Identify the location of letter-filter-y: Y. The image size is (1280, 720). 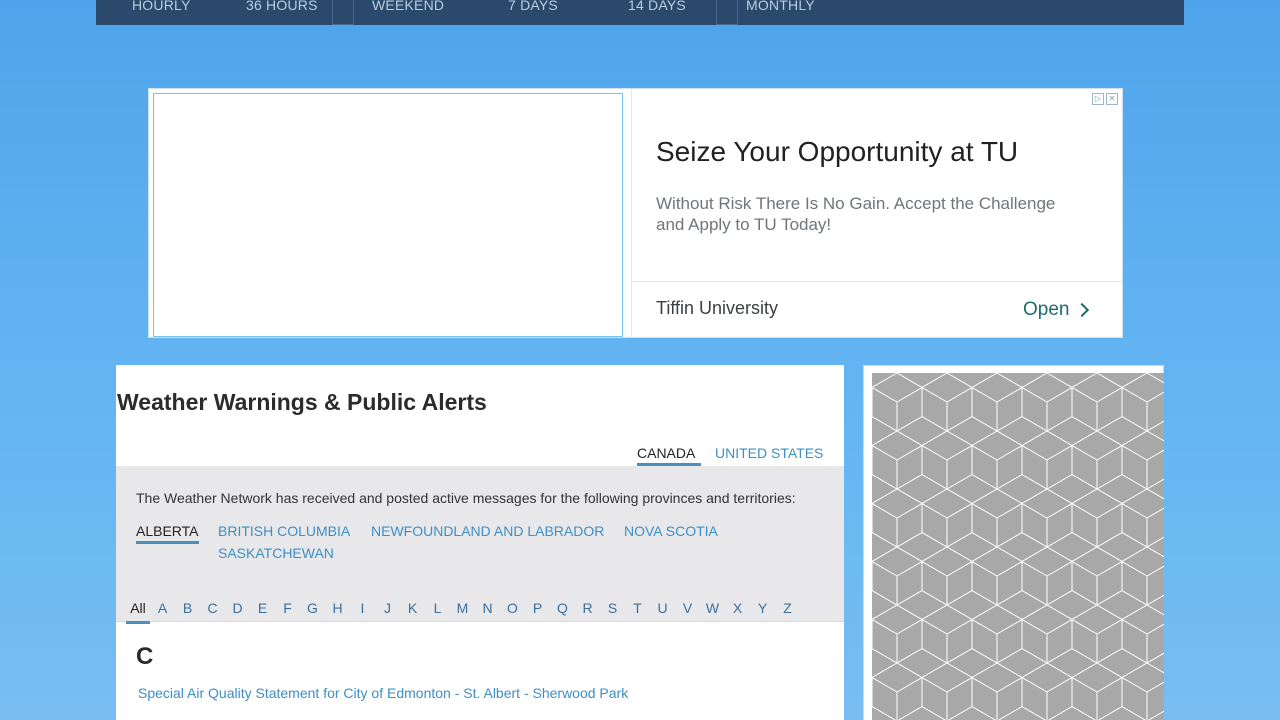
(762, 608).